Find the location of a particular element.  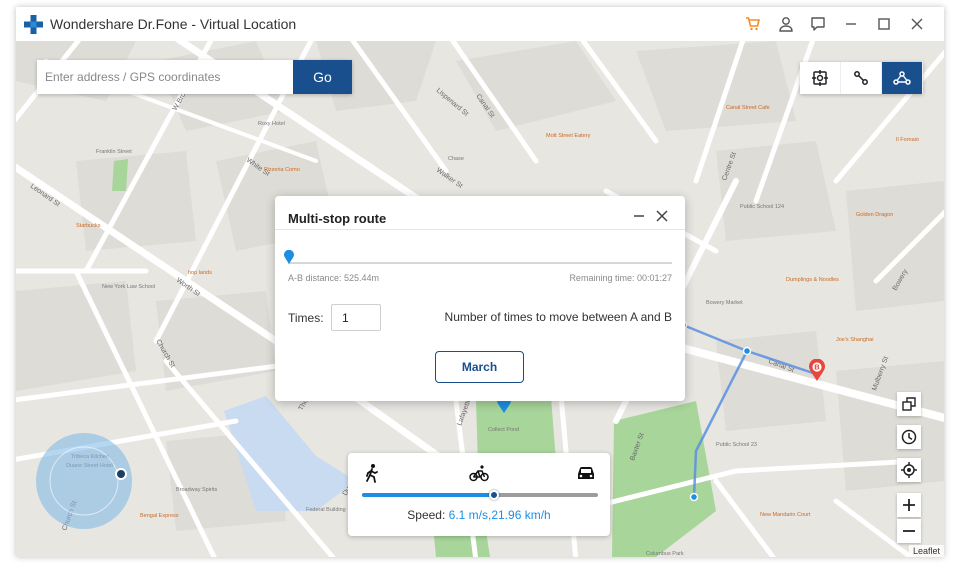

destination-marker-icon: B is located at coordinates (817, 370).